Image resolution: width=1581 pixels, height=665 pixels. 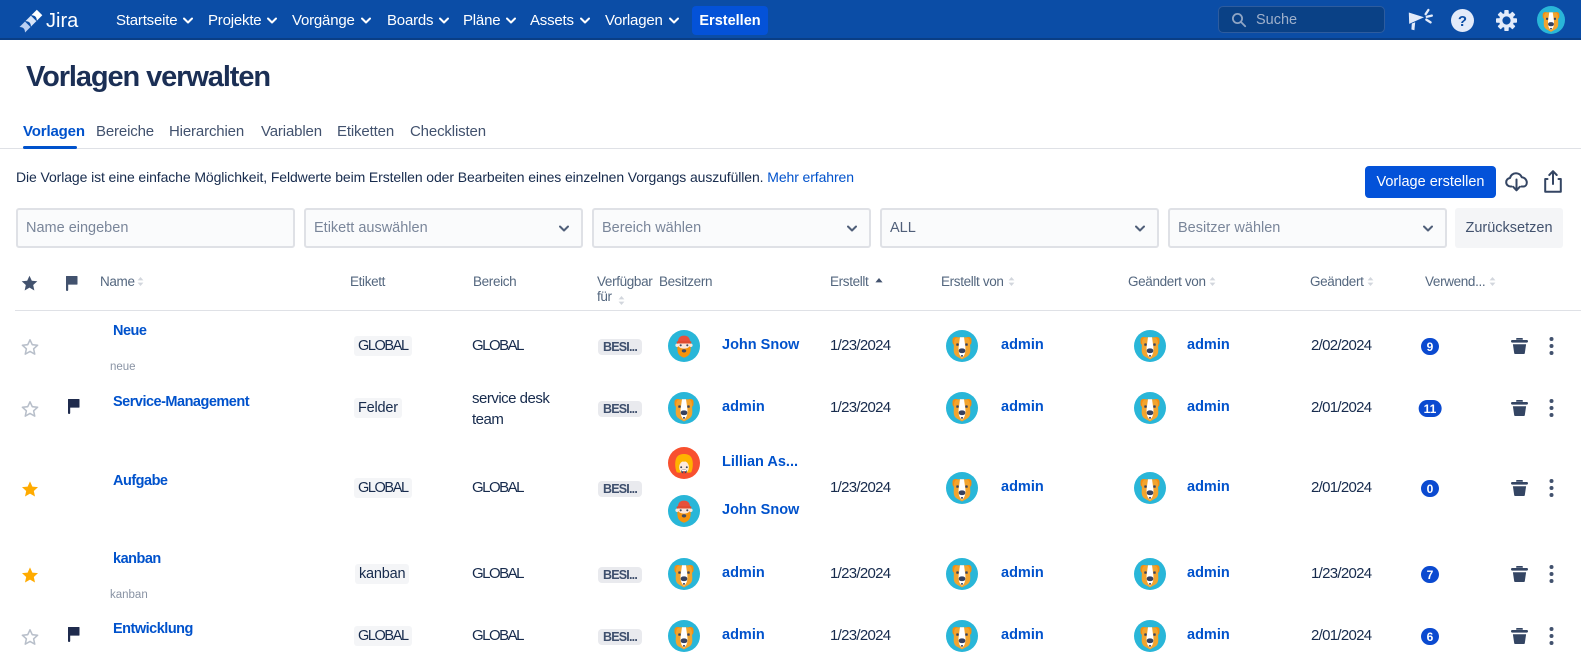 What do you see at coordinates (62, 21) in the screenshot?
I see `svg-text: Jira` at bounding box center [62, 21].